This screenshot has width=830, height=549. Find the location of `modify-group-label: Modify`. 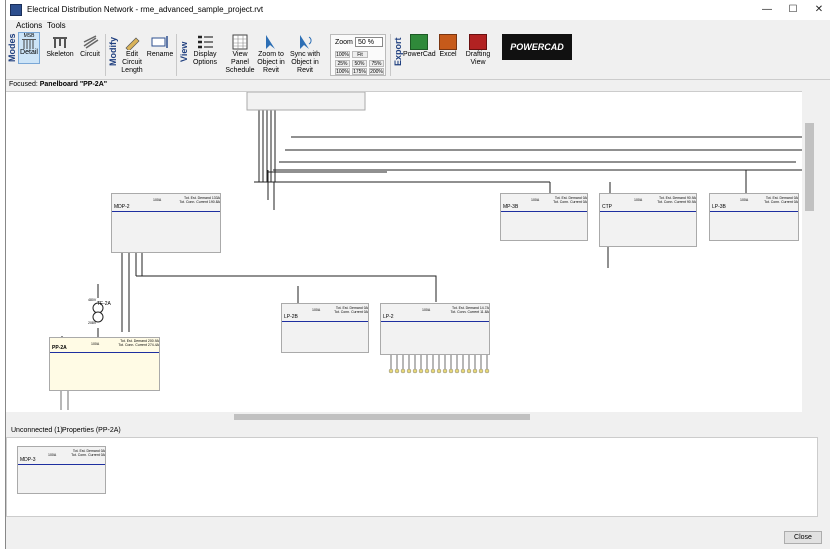

modify-group-label: Modify is located at coordinates (113, 51).